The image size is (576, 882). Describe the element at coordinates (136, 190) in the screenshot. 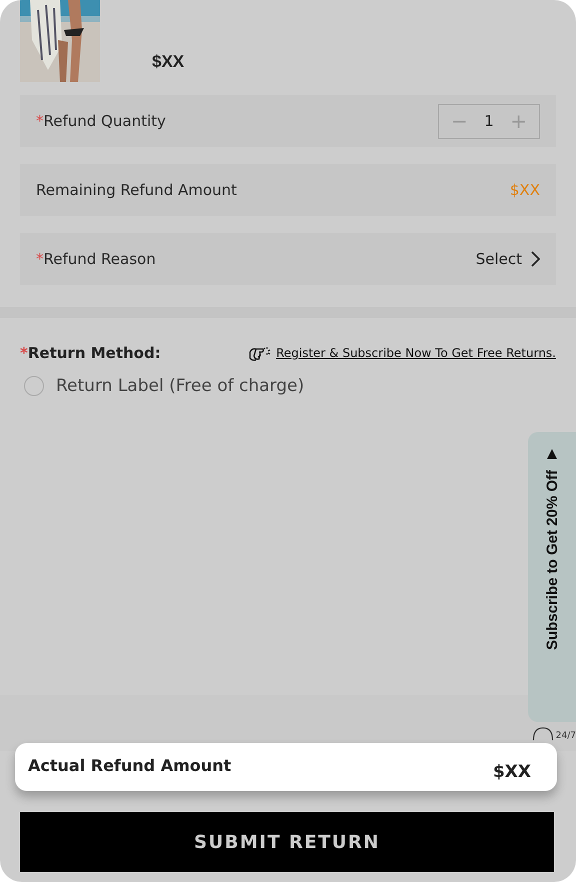

I see `field-label: Remaining Refund Amount` at that location.